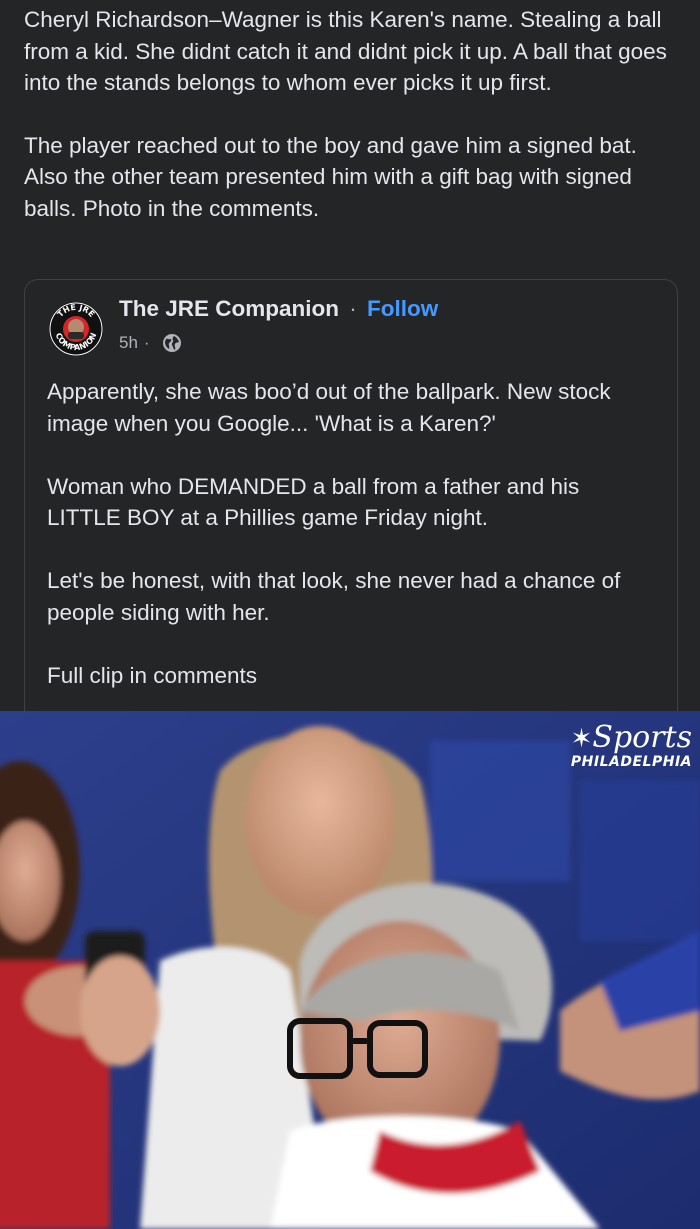  Describe the element at coordinates (128, 343) in the screenshot. I see `post-time: 5h` at that location.